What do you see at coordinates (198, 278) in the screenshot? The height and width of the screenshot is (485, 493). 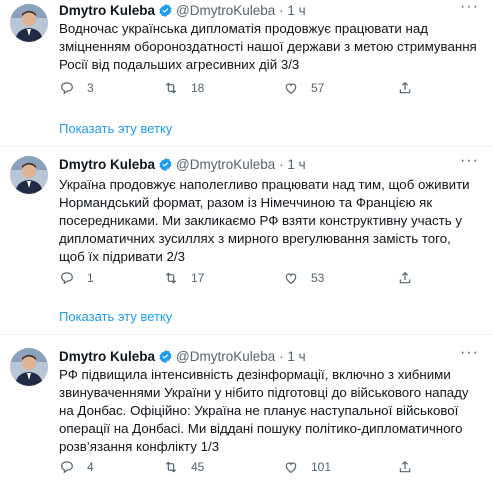 I see `retweet-count: 17` at bounding box center [198, 278].